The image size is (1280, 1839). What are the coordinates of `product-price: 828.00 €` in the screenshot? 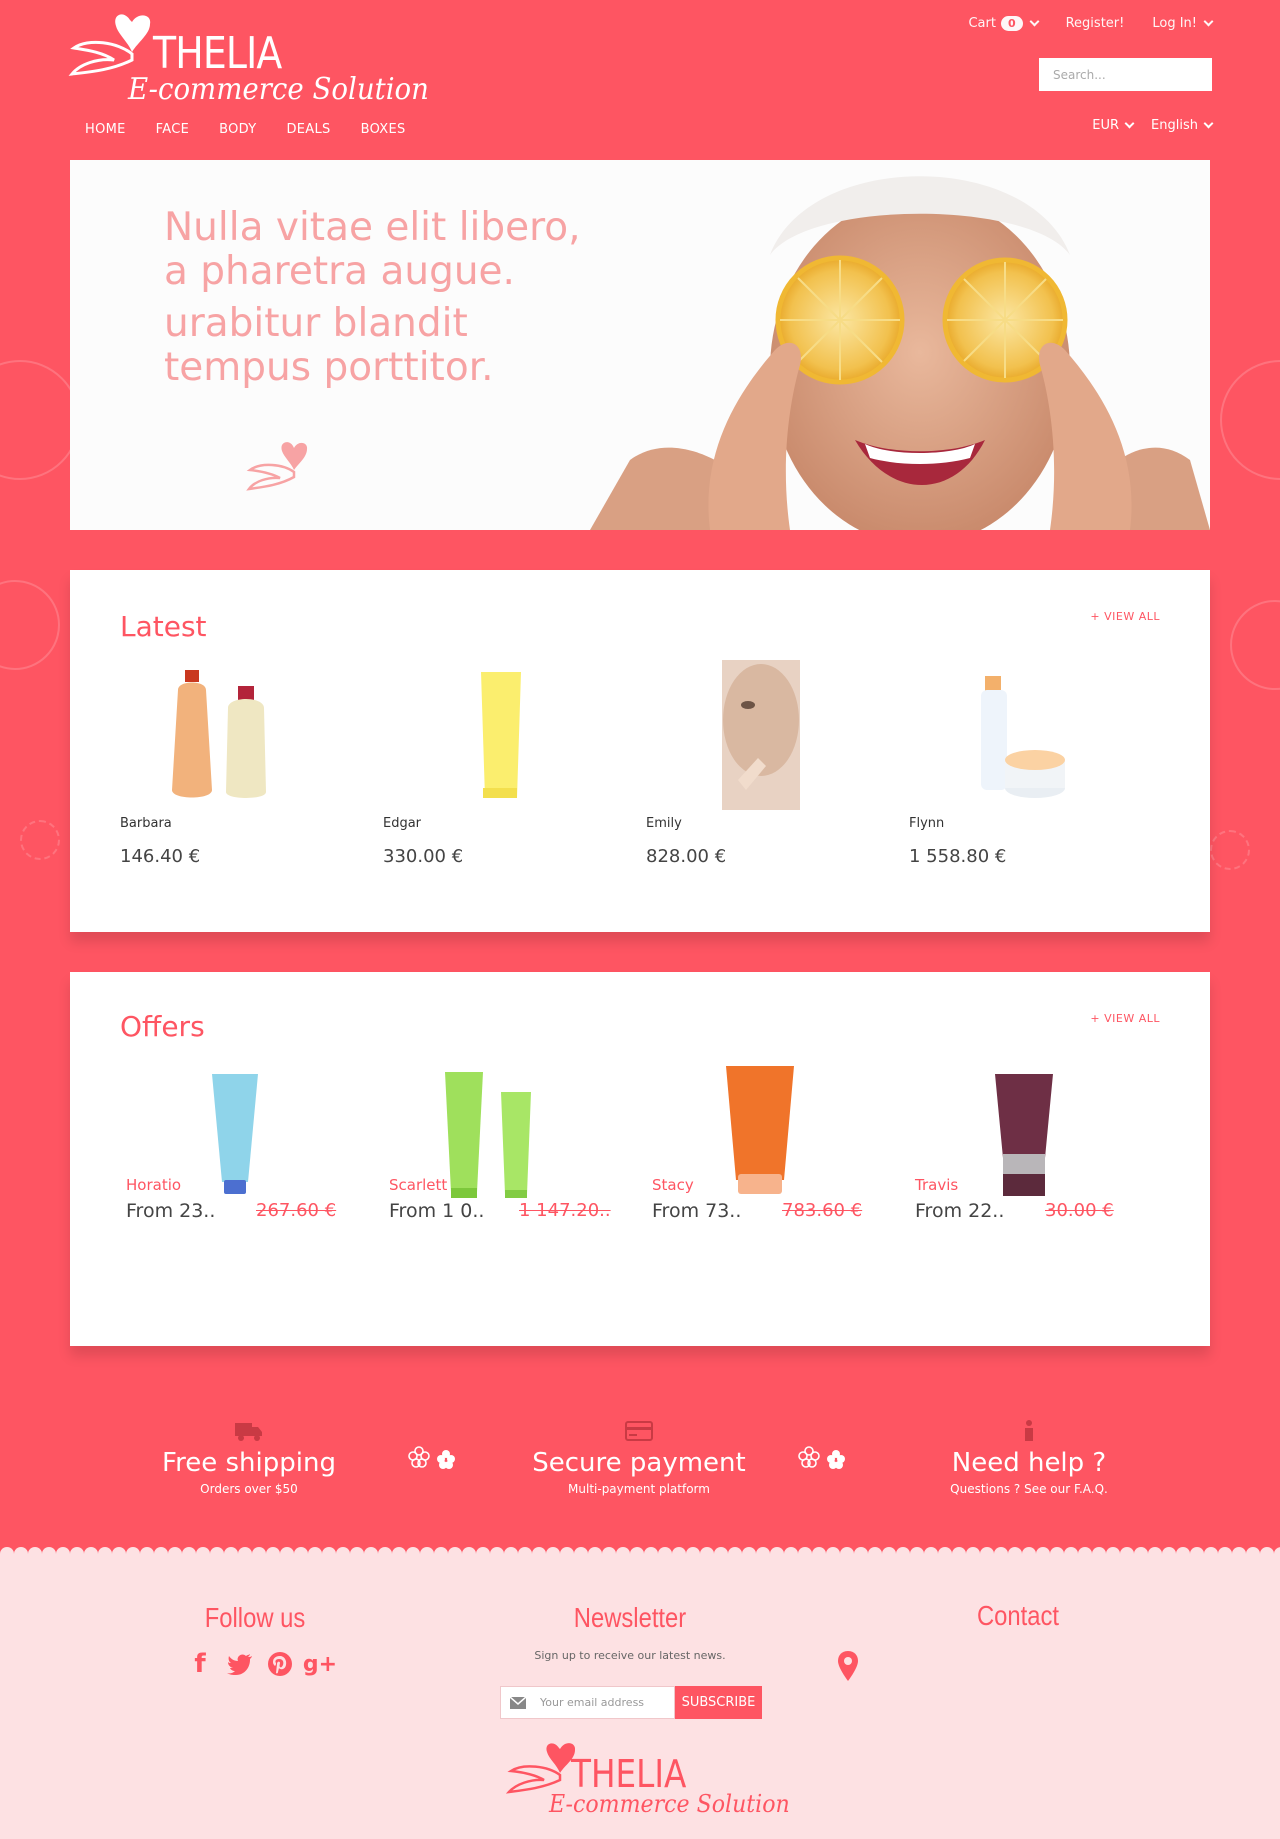 It's located at (686, 856).